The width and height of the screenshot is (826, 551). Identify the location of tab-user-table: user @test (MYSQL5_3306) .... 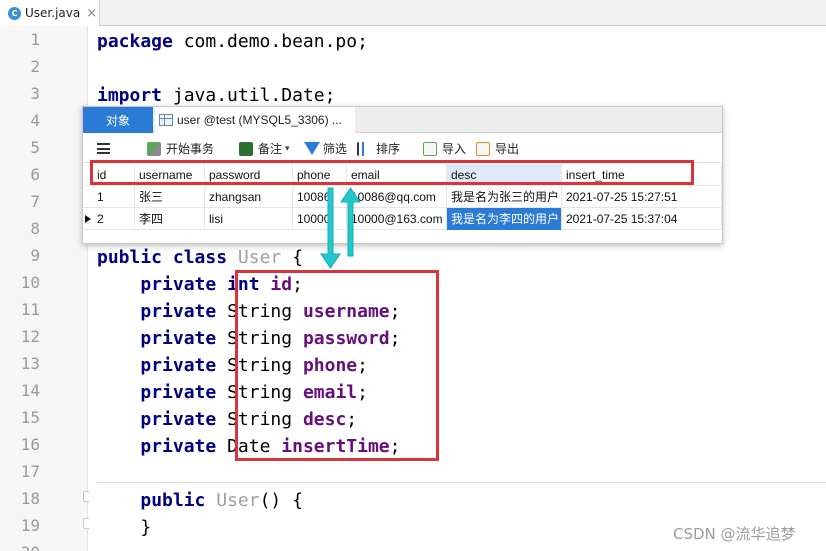
(255, 120).